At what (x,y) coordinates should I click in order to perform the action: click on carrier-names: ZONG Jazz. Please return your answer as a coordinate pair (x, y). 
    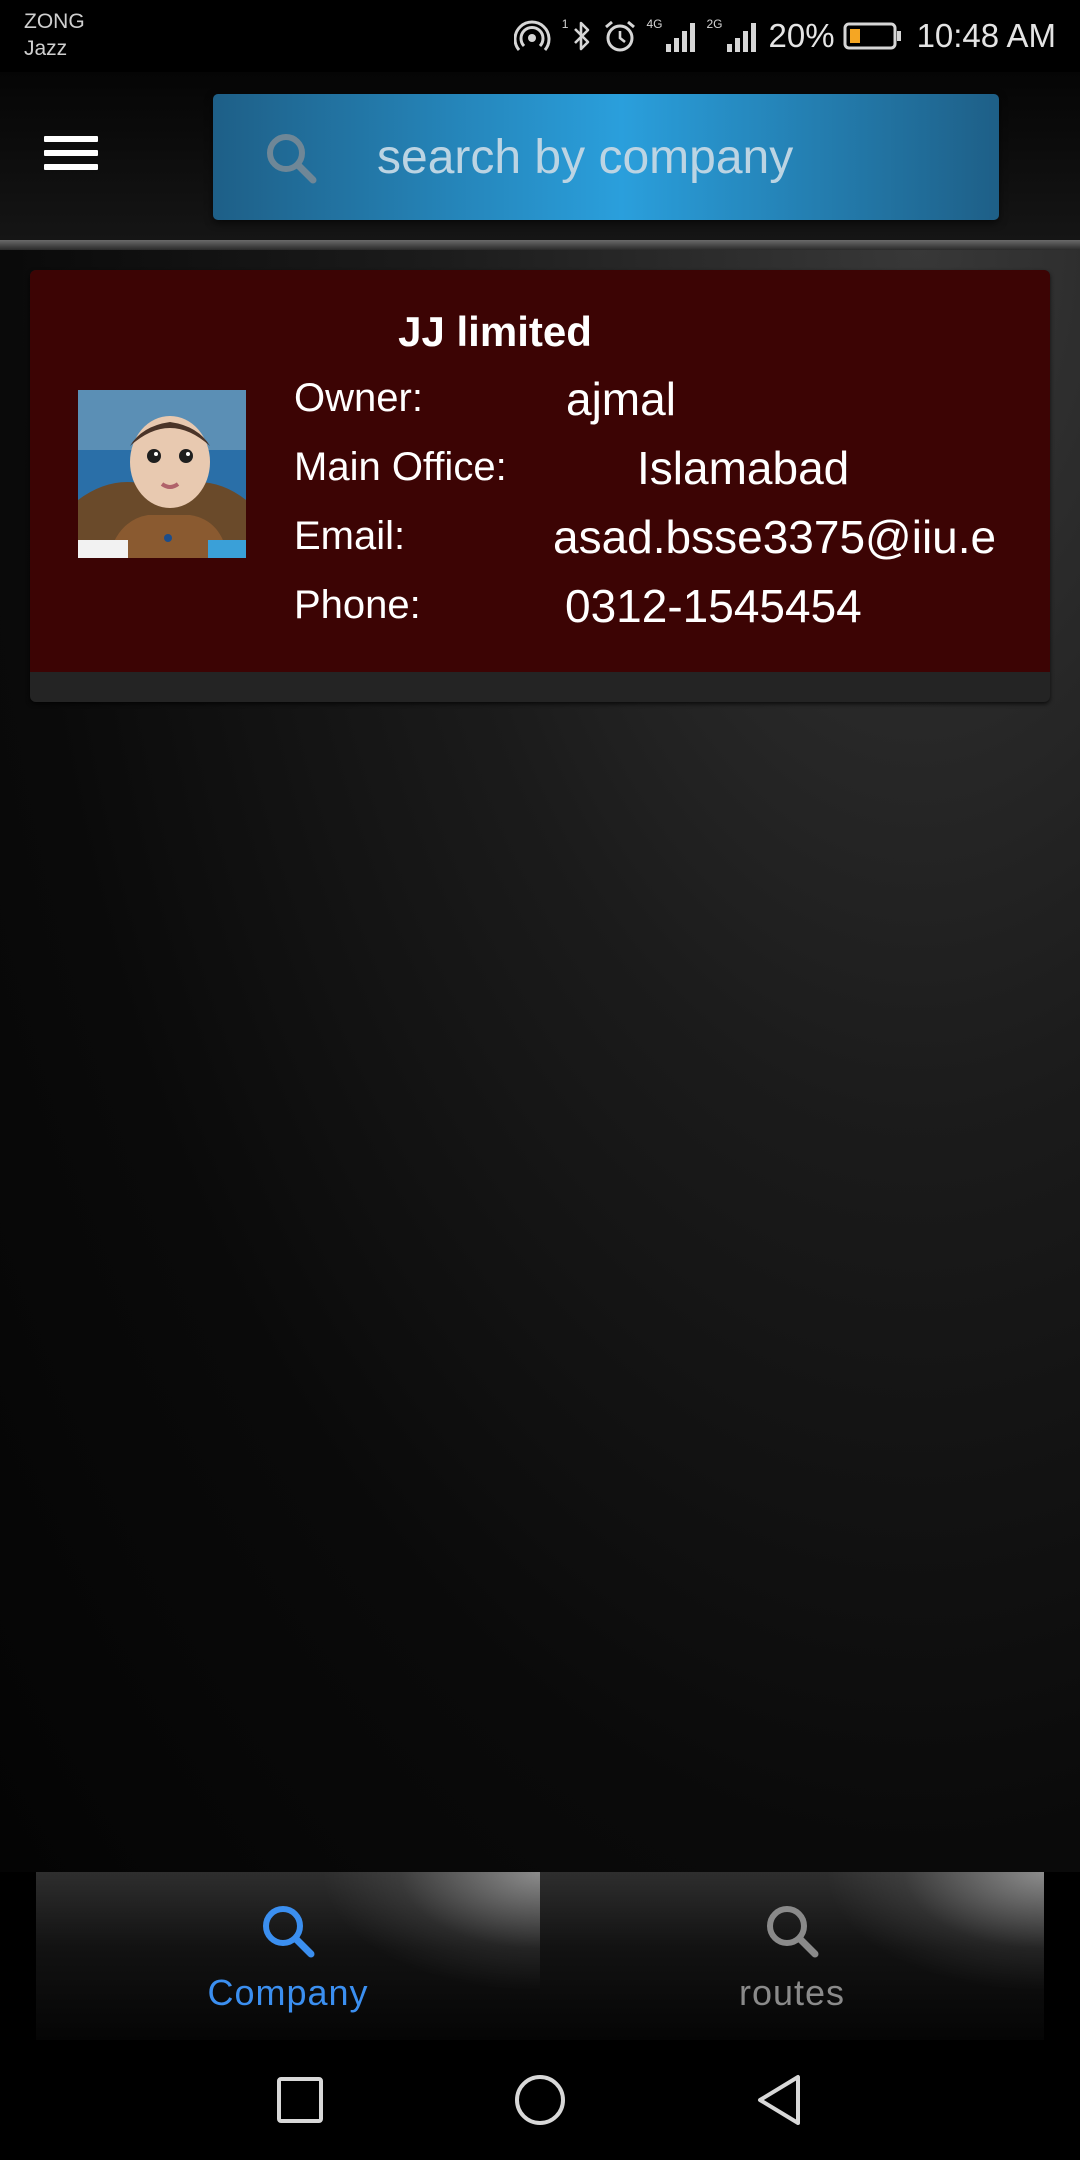
    Looking at the image, I should click on (54, 35).